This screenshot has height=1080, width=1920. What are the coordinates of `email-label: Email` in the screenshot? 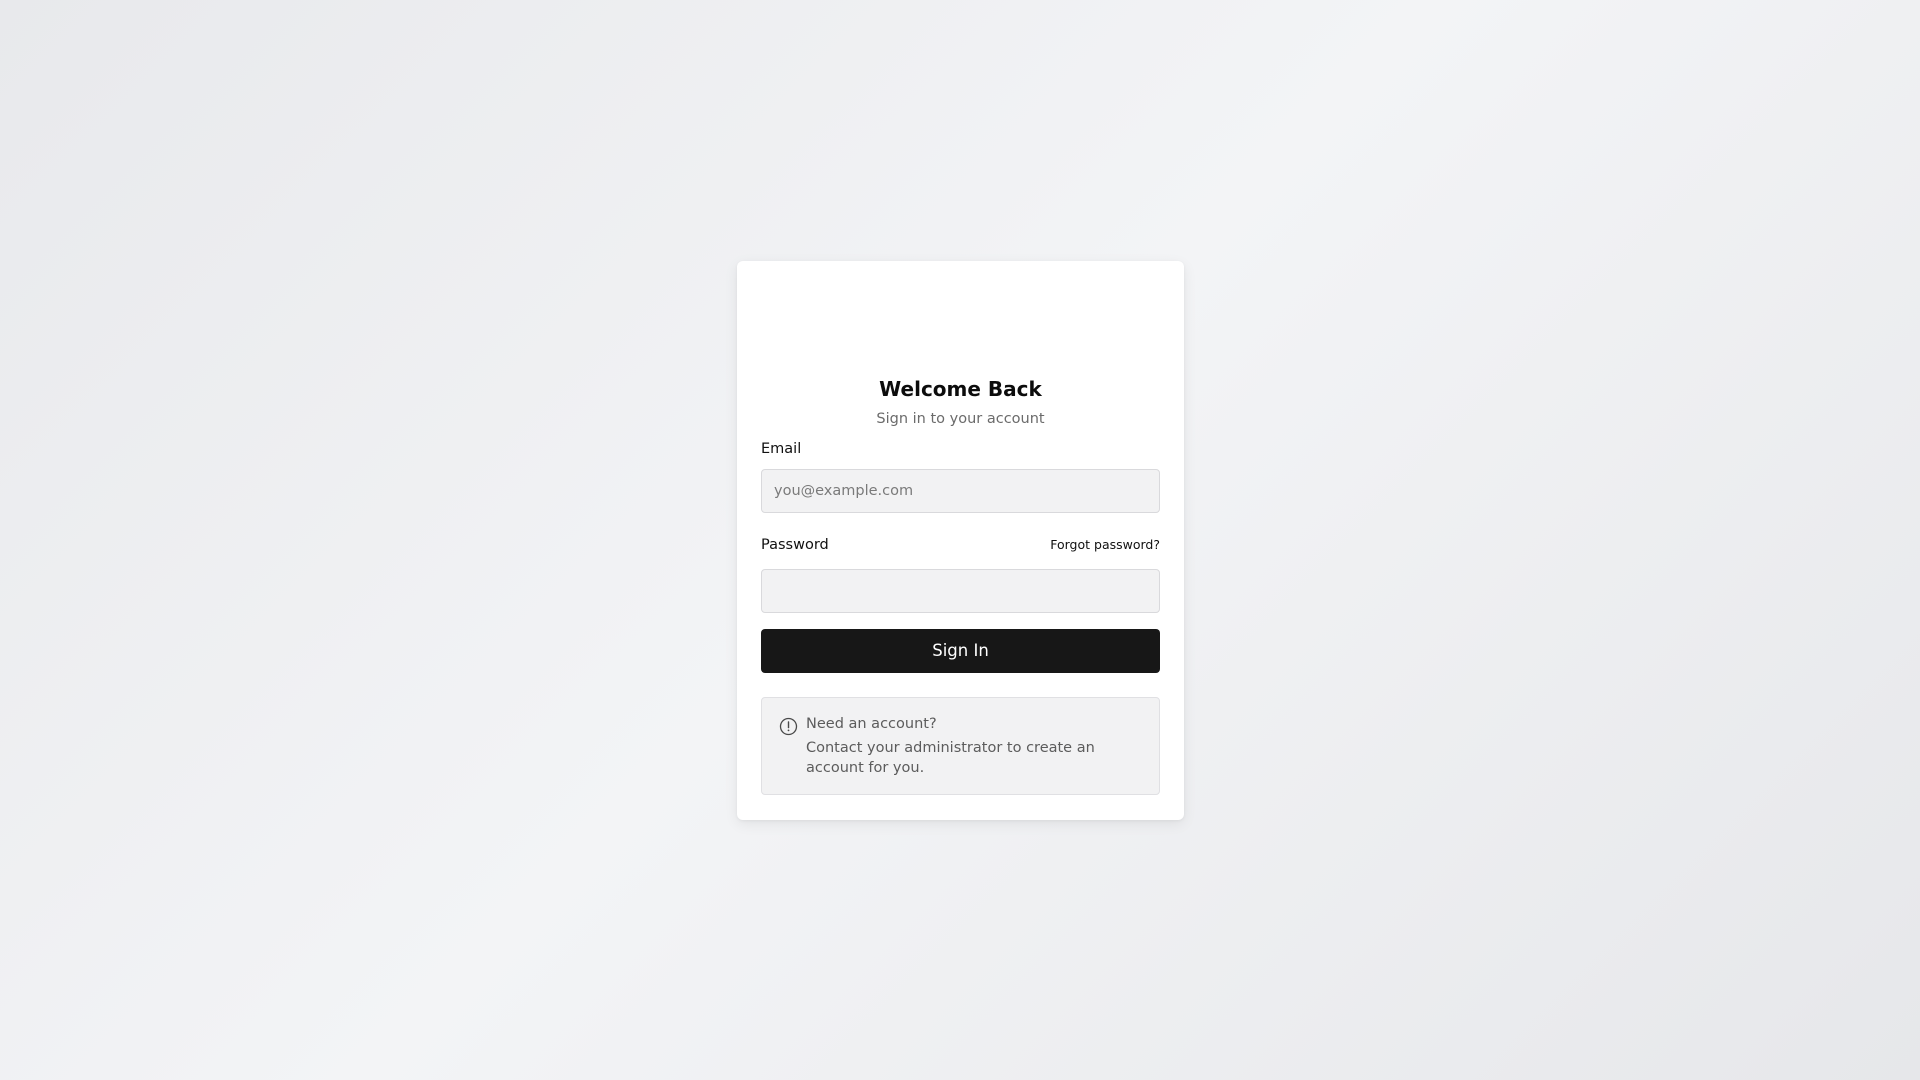 It's located at (781, 449).